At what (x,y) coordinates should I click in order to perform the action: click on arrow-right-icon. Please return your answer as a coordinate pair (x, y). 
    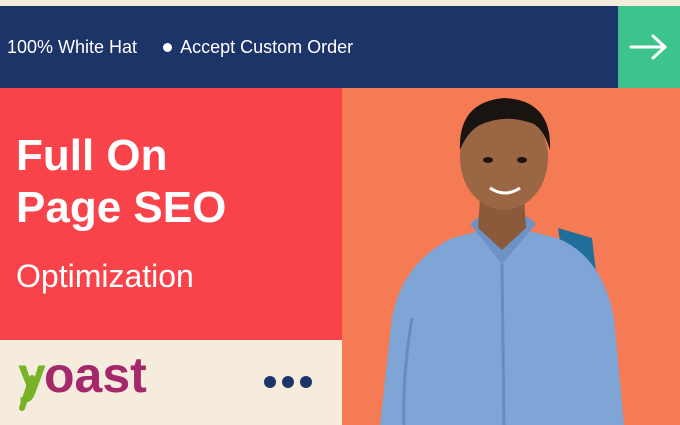
    Looking at the image, I should click on (648, 47).